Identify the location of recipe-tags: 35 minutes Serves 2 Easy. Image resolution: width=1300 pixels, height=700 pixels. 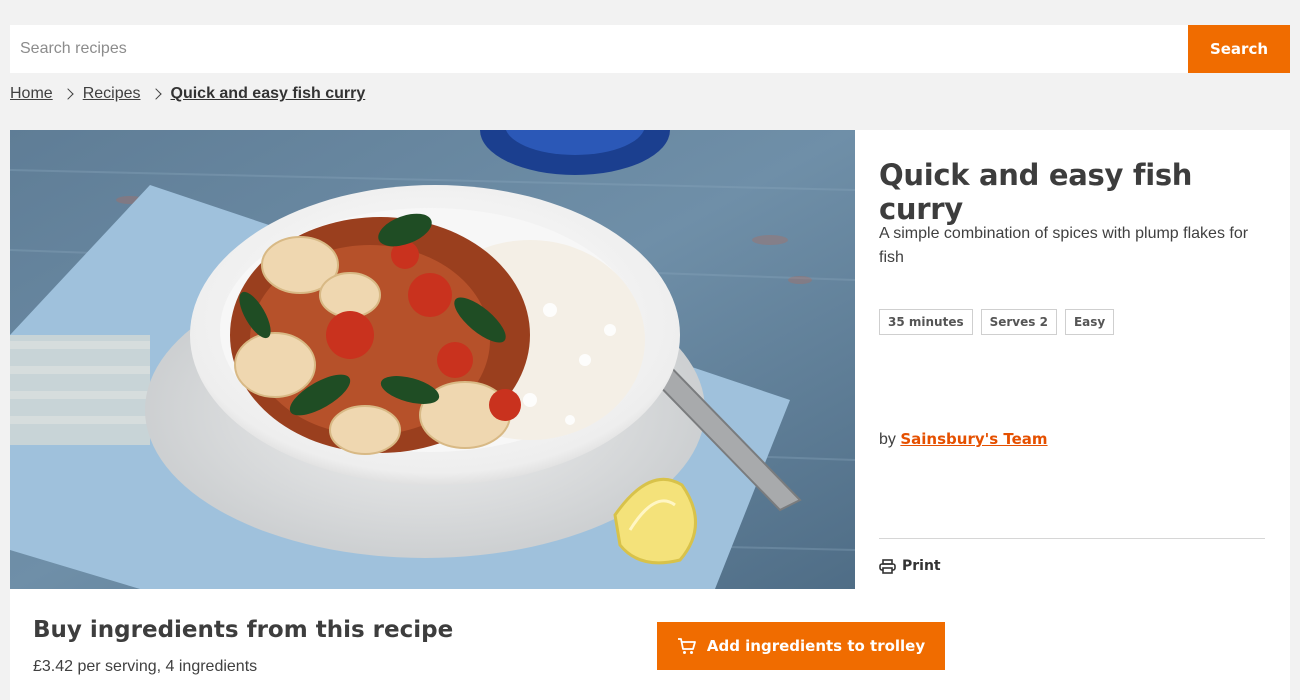
(997, 322).